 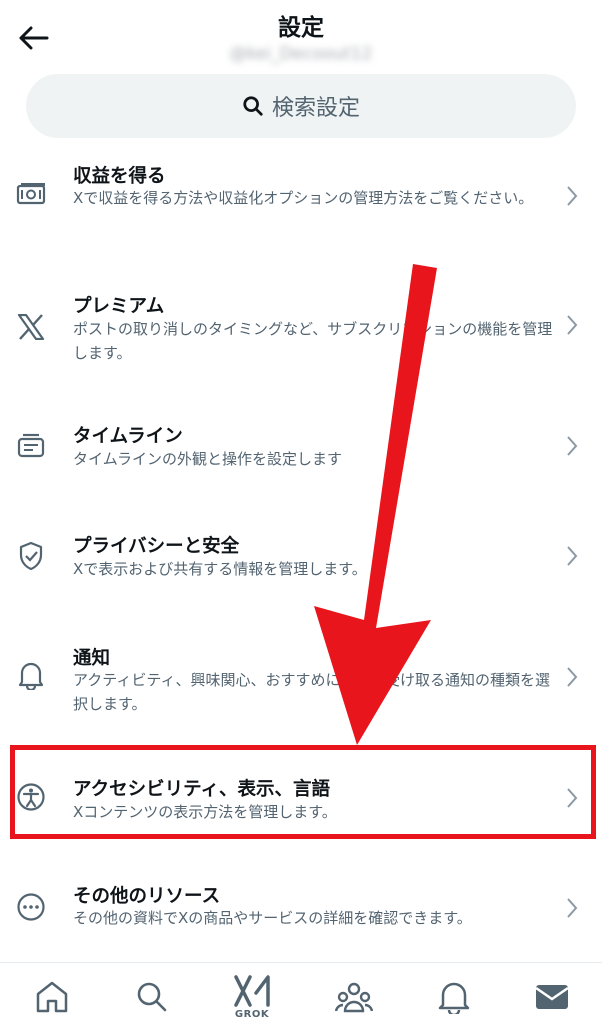 I want to click on settings-header: 設定 @kei_Decoout12 検索設定, so click(x=301, y=75).